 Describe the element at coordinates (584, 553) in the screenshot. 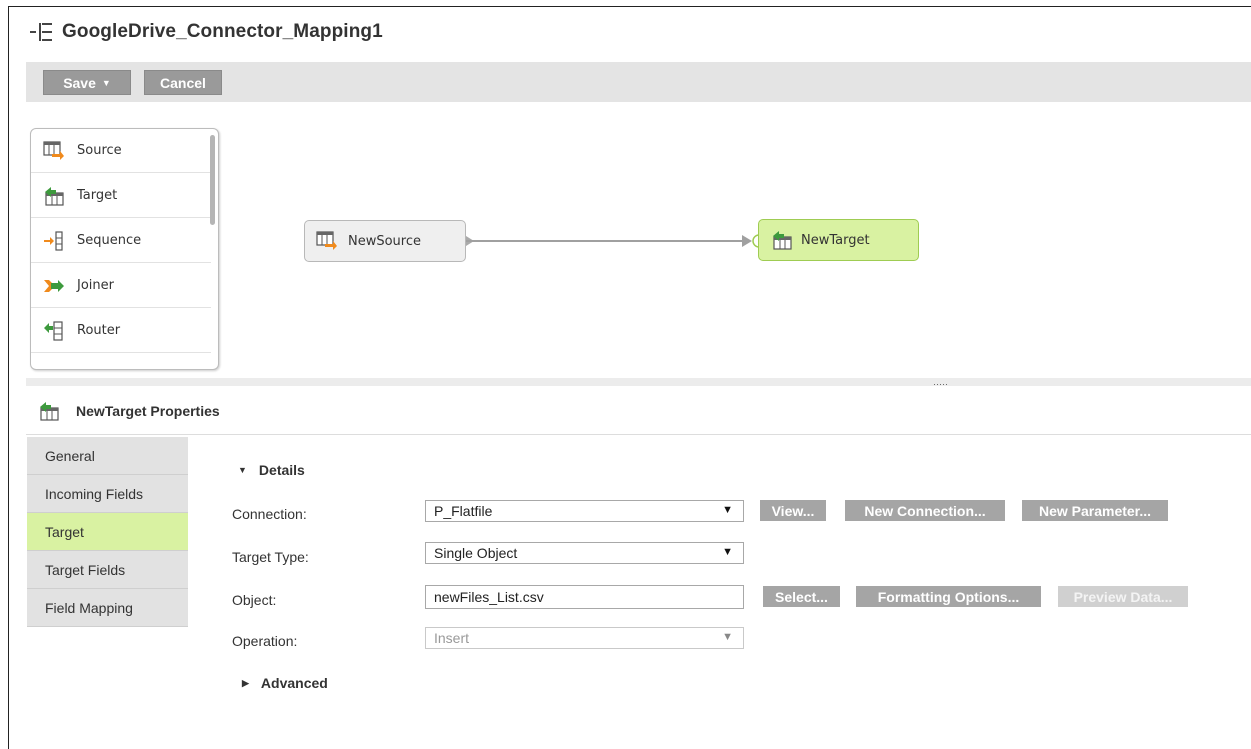

I see `target-type-select: Single Object ▼` at that location.